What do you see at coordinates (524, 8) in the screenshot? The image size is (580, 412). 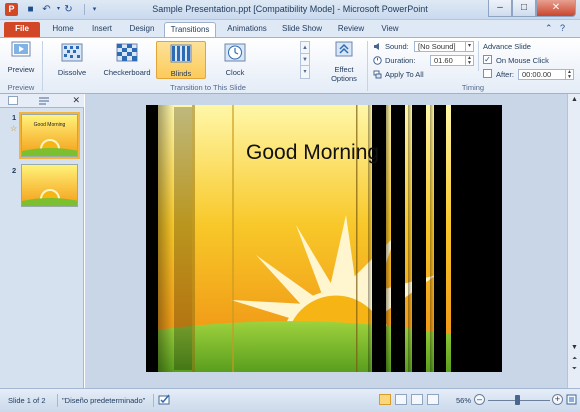 I see `maximize-button: □` at bounding box center [524, 8].